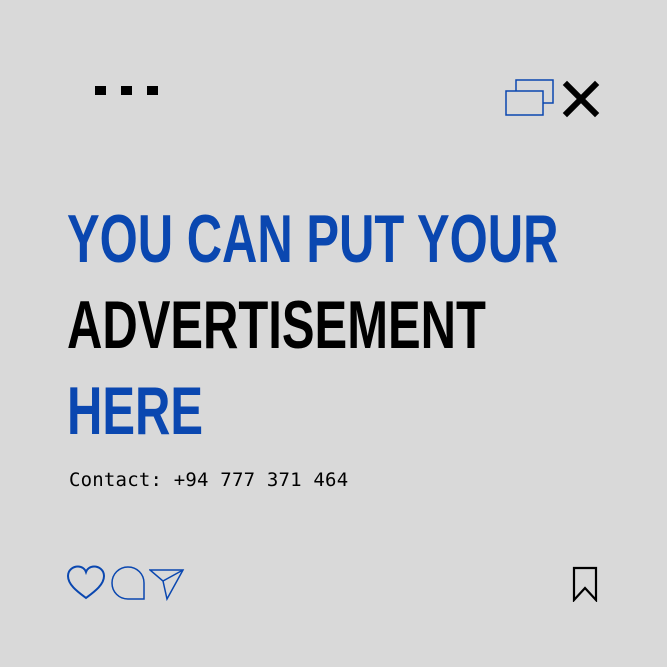  What do you see at coordinates (581, 99) in the screenshot?
I see `close-icon` at bounding box center [581, 99].